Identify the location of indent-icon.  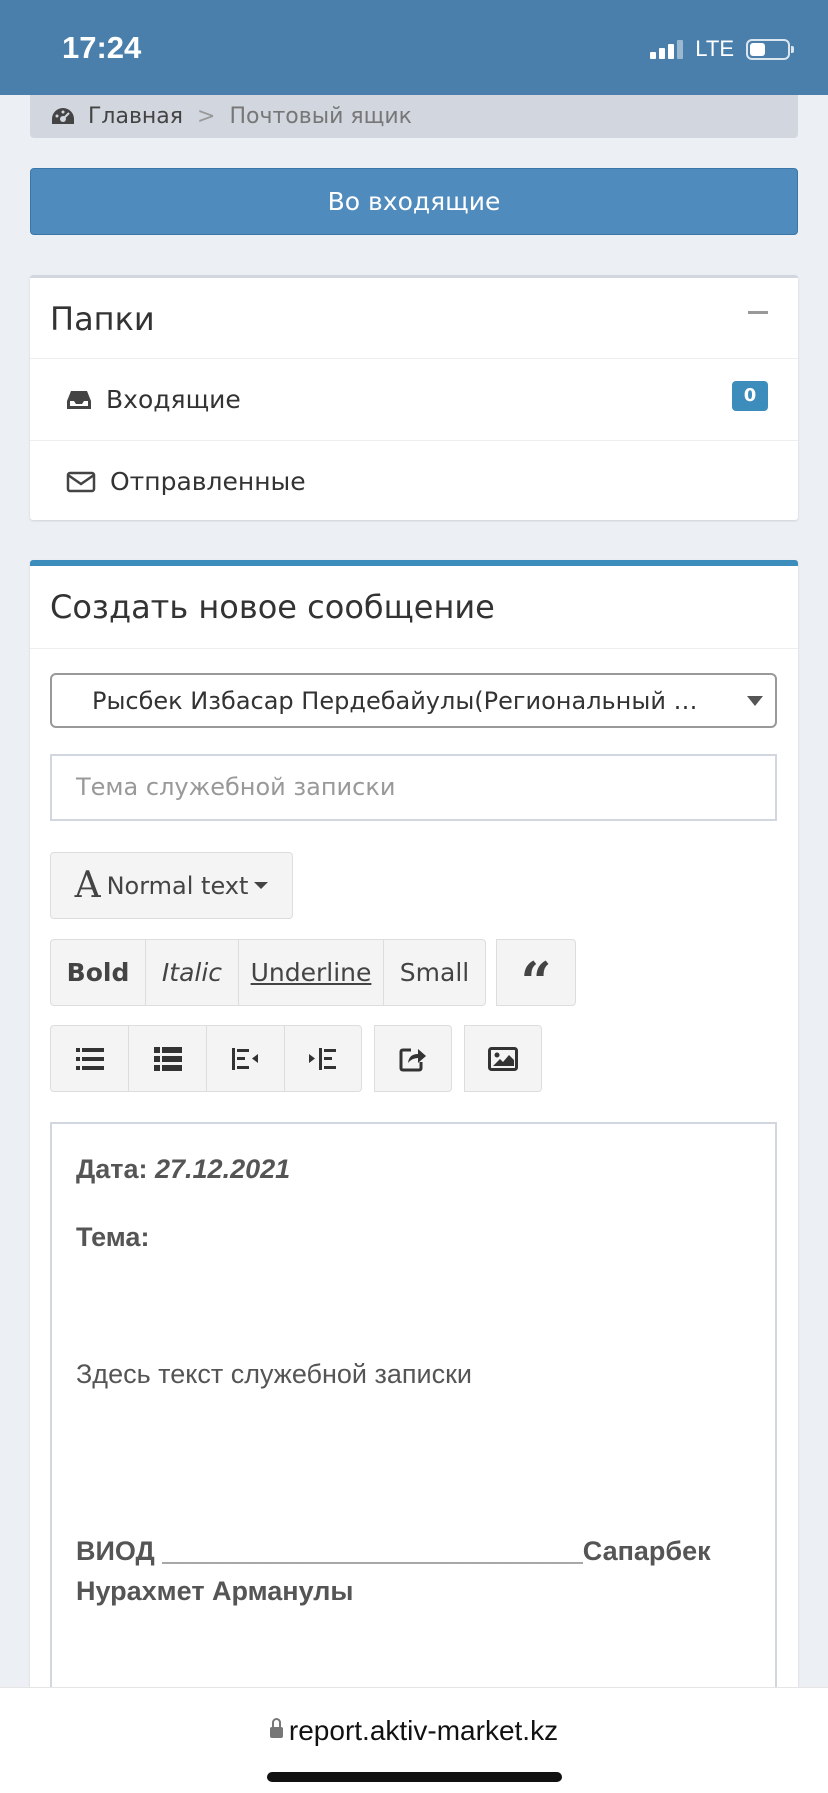
(322, 1058).